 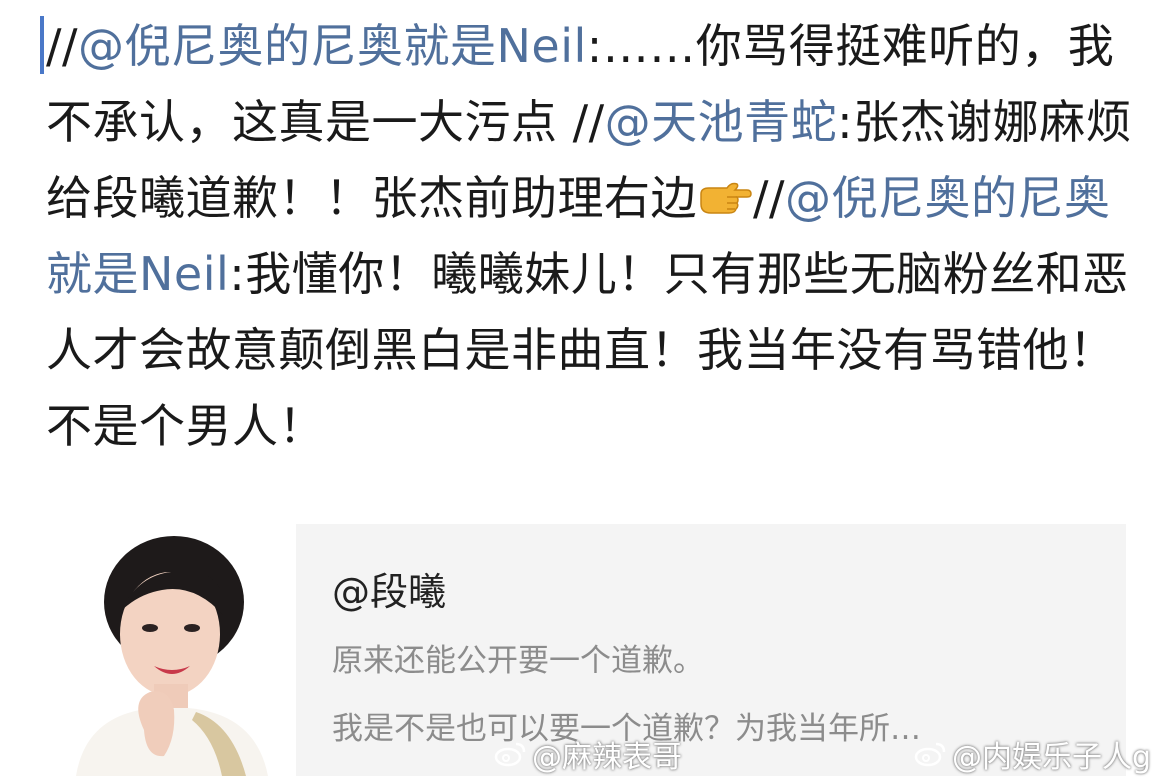 What do you see at coordinates (518, 661) in the screenshot?
I see `quoted-text-line-1: 原来还能公开要一个道歉。` at bounding box center [518, 661].